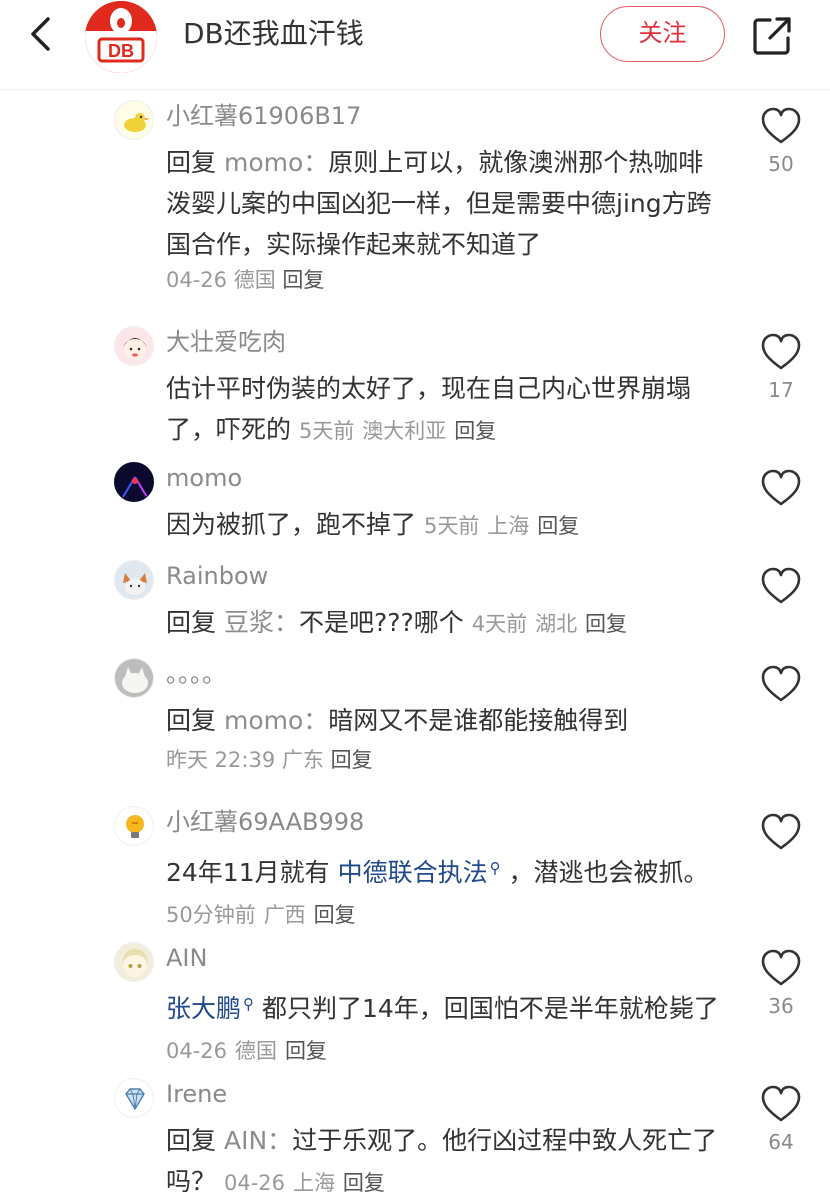 This screenshot has height=1204, width=830. What do you see at coordinates (291, 524) in the screenshot?
I see `comment-content: 因为被抓了，跑不掉了` at bounding box center [291, 524].